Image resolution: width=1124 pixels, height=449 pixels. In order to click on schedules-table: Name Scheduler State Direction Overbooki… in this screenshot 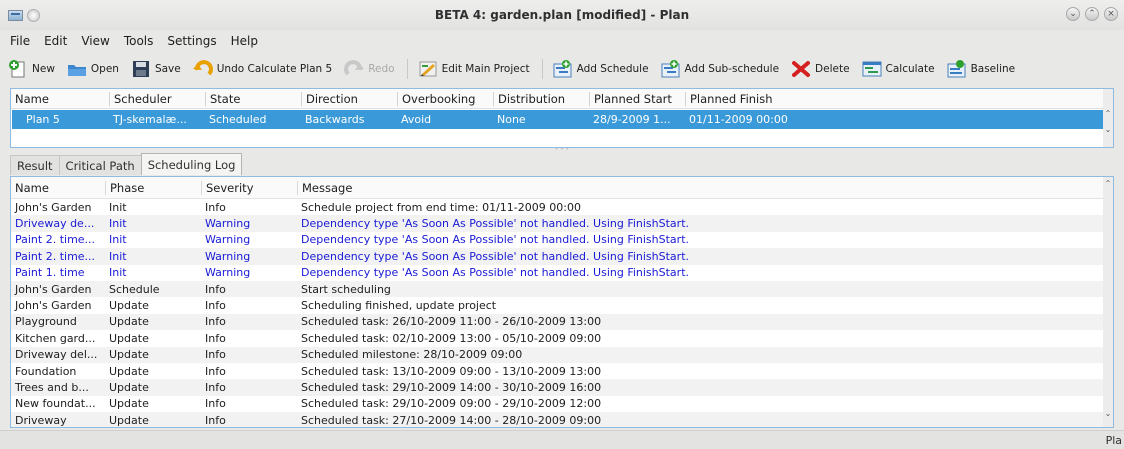, I will do `click(562, 118)`.